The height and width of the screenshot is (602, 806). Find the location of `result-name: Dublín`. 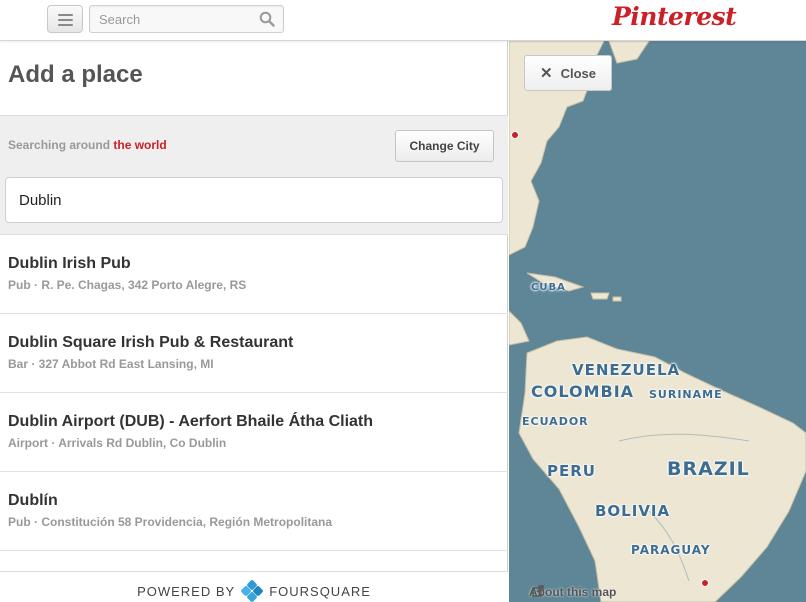

result-name: Dublín is located at coordinates (33, 500).